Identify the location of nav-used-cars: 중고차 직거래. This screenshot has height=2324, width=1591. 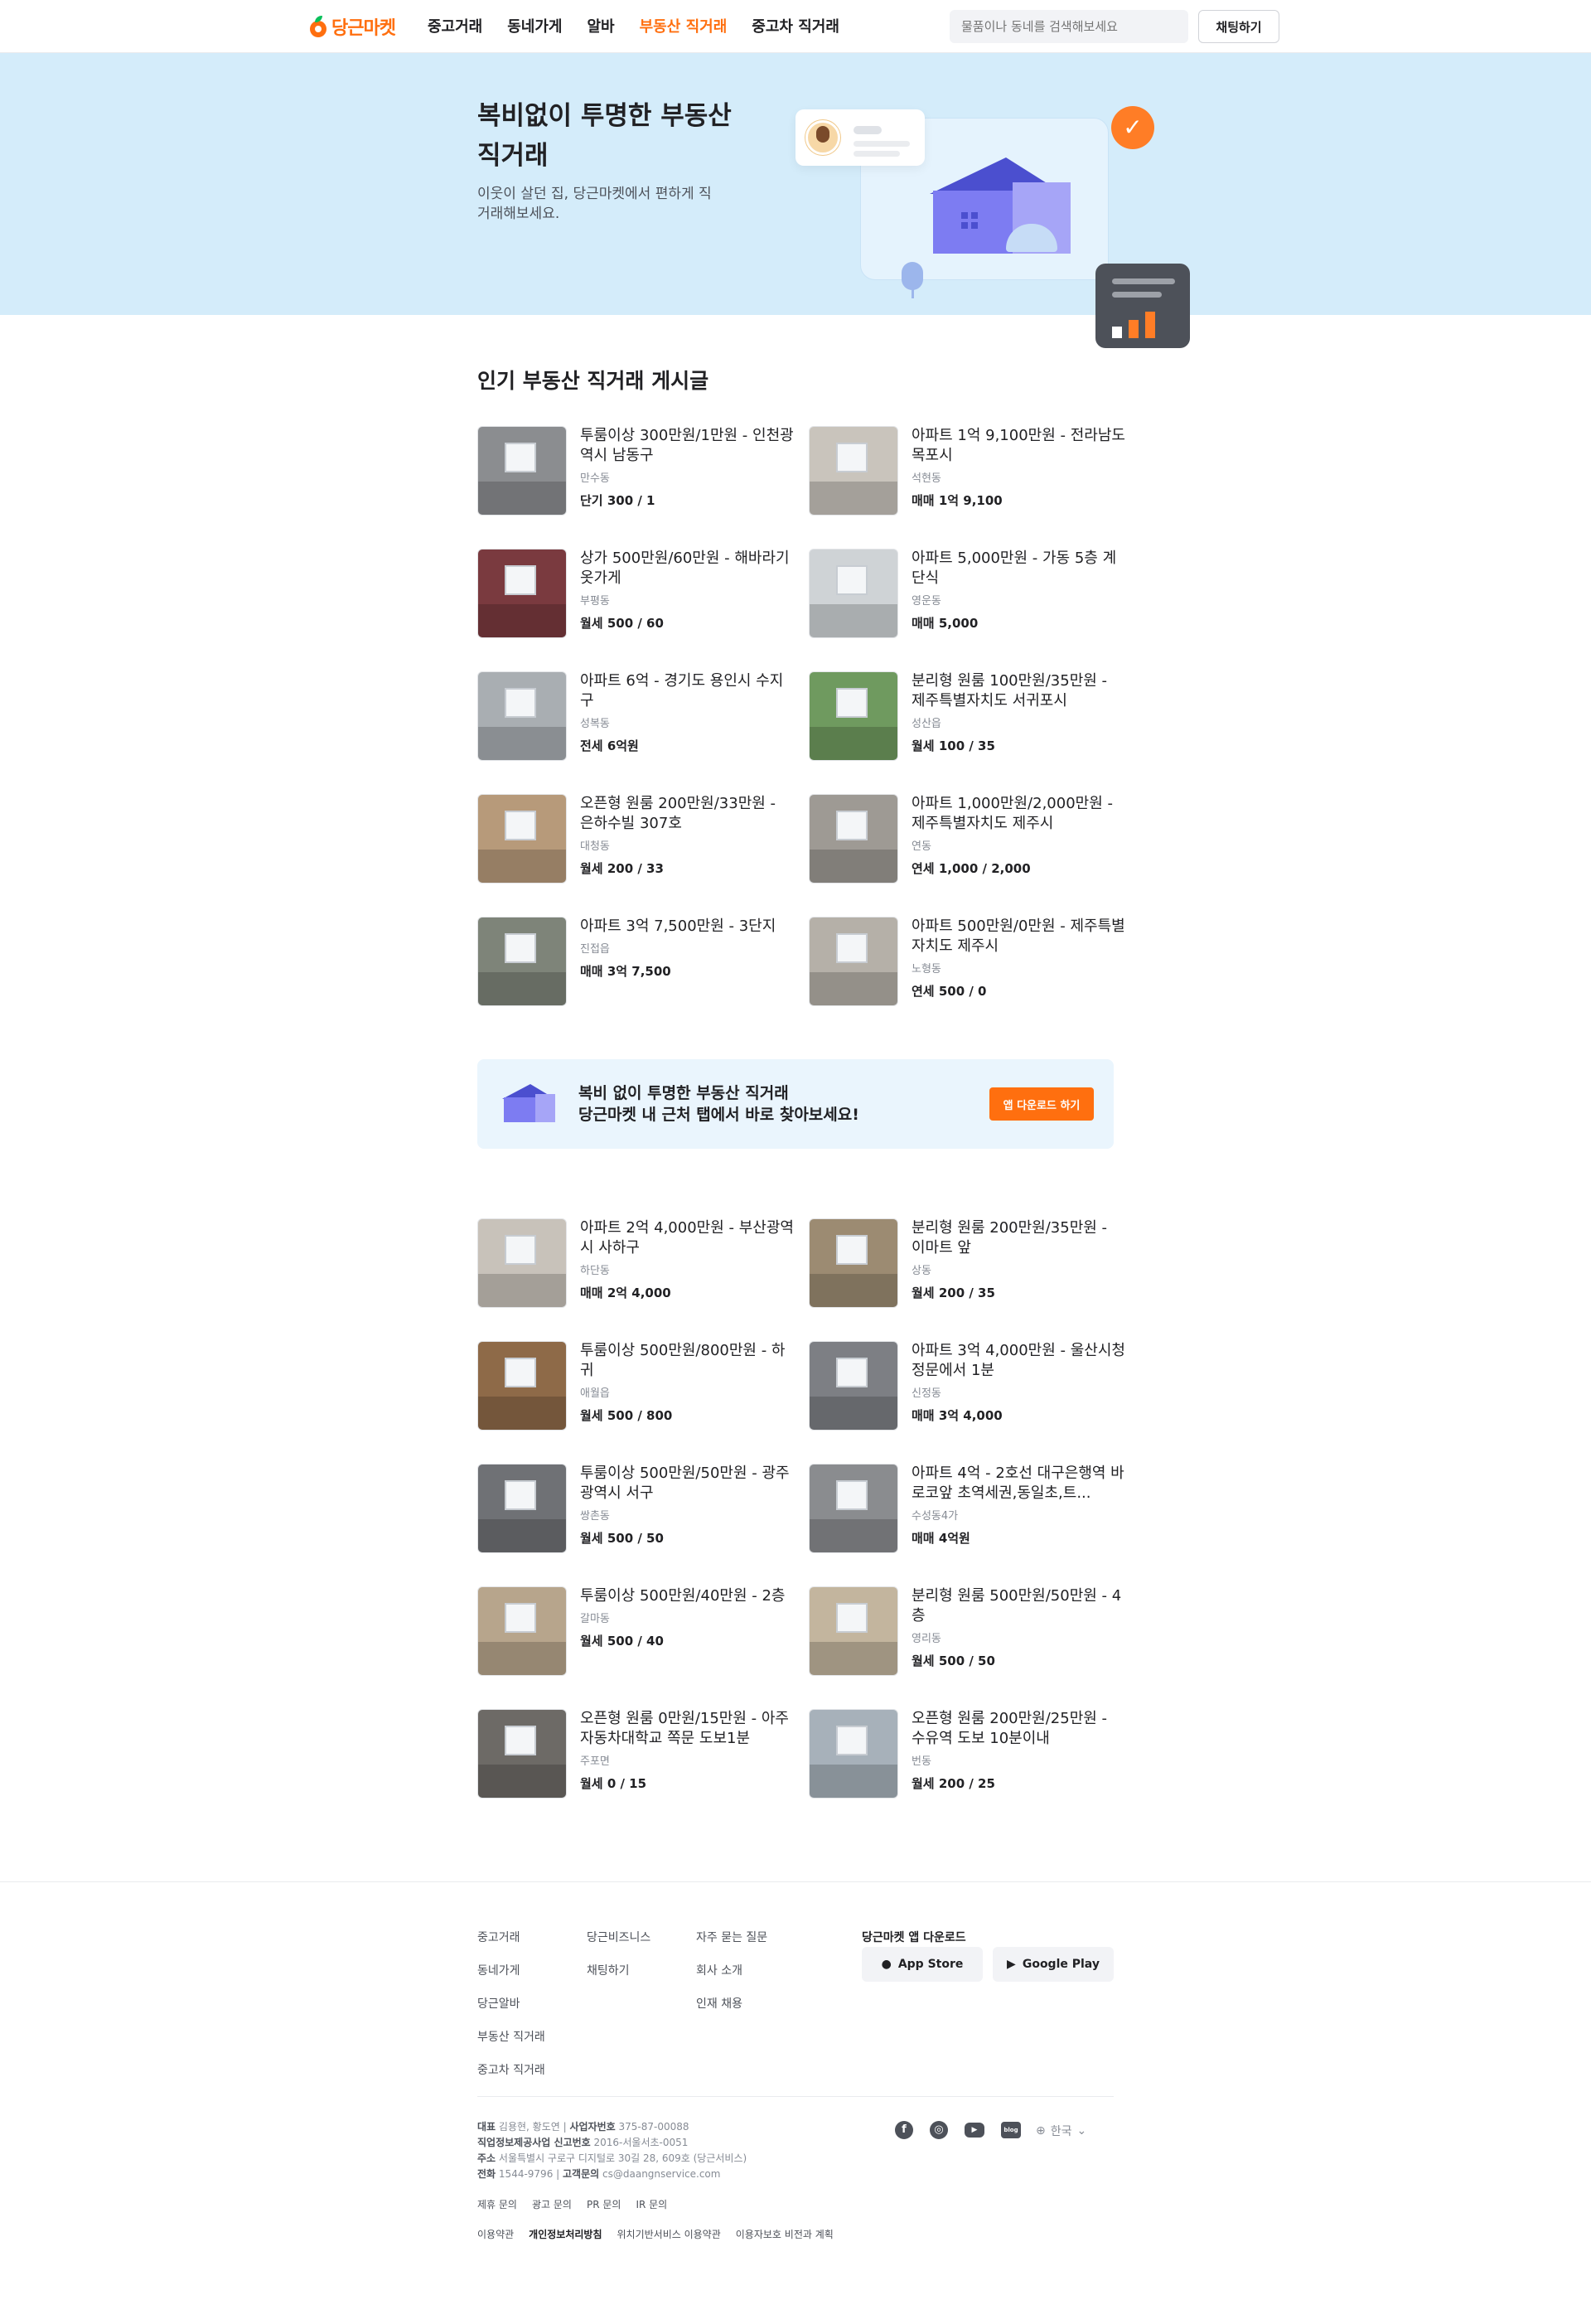
(795, 25).